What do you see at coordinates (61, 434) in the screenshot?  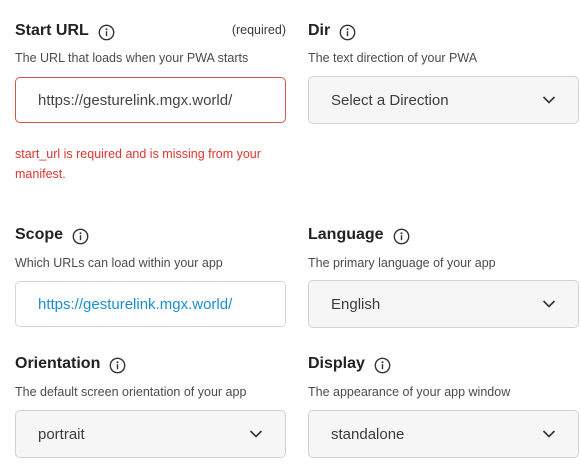 I see `orientation-selected-value: portrait` at bounding box center [61, 434].